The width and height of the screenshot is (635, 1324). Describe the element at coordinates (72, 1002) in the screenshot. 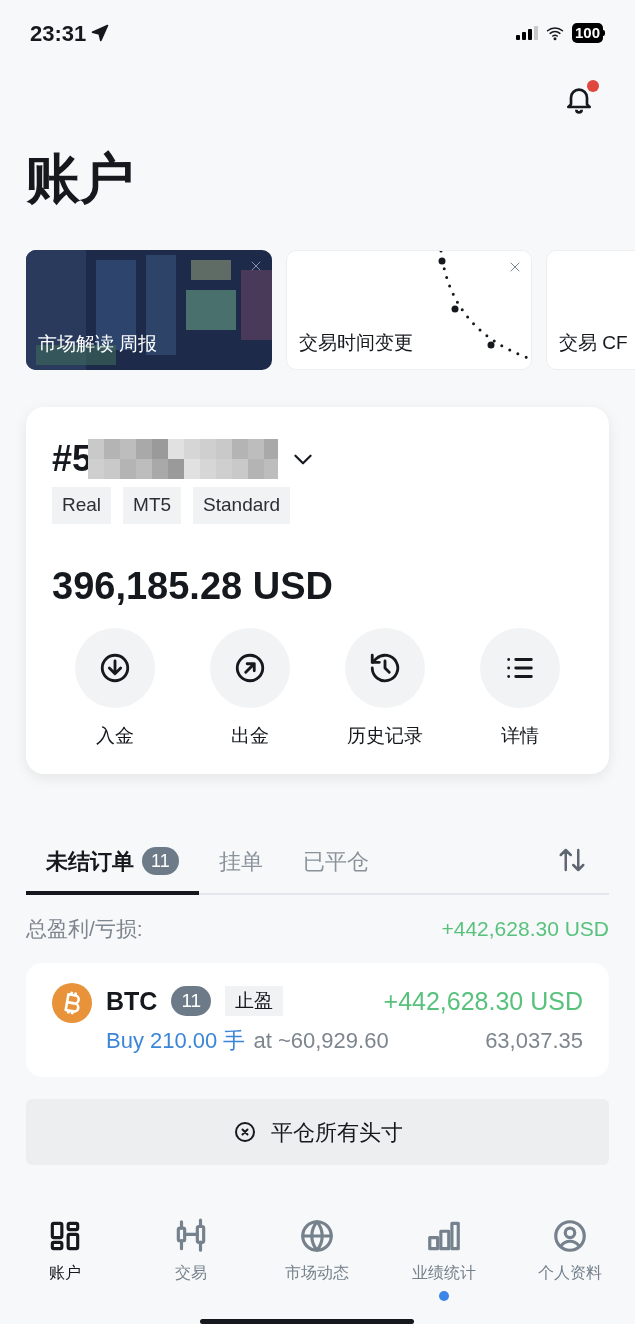

I see `coin-icon` at that location.